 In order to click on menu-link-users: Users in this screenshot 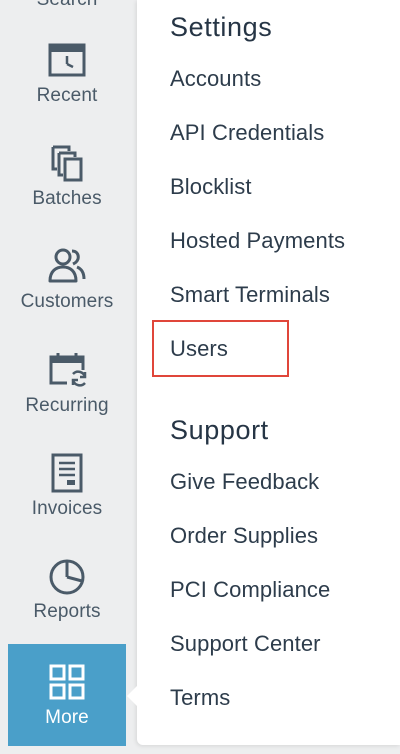, I will do `click(199, 349)`.